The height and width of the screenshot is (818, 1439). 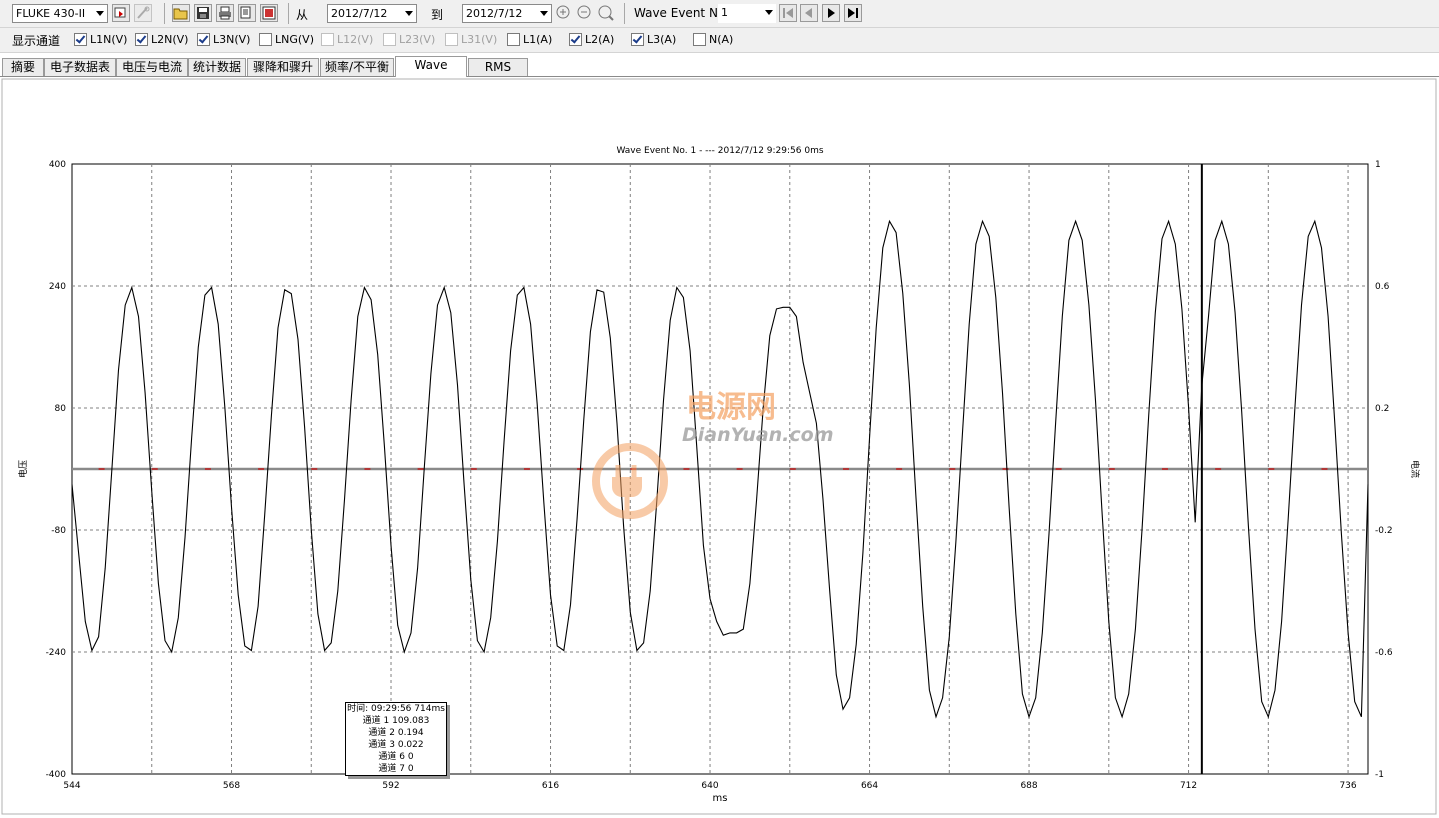 I want to click on cursor-channel-1: 通道 1 109.083, so click(x=396, y=721).